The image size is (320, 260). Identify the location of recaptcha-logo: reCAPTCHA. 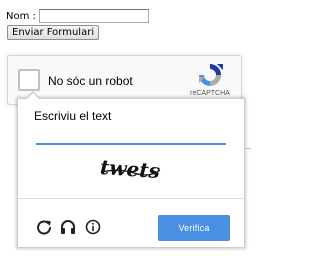
(210, 79).